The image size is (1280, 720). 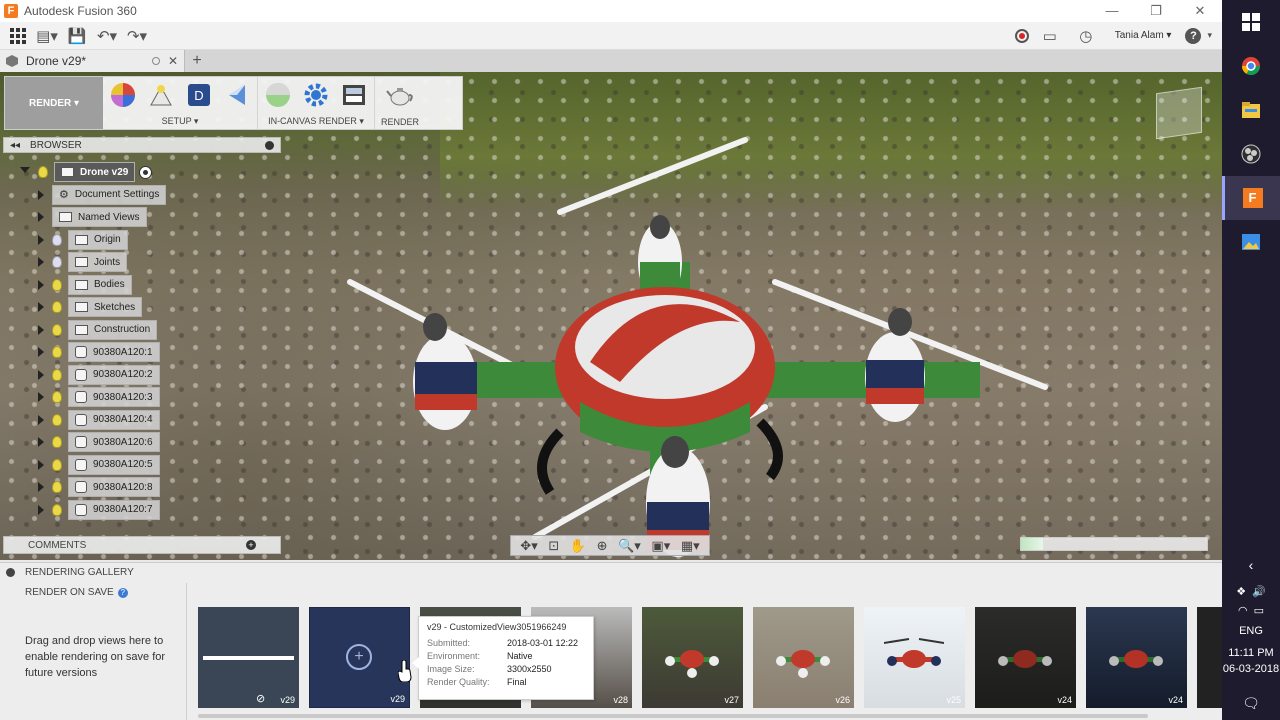 What do you see at coordinates (1086, 36) in the screenshot?
I see `job-status-clock-icon: ◷` at bounding box center [1086, 36].